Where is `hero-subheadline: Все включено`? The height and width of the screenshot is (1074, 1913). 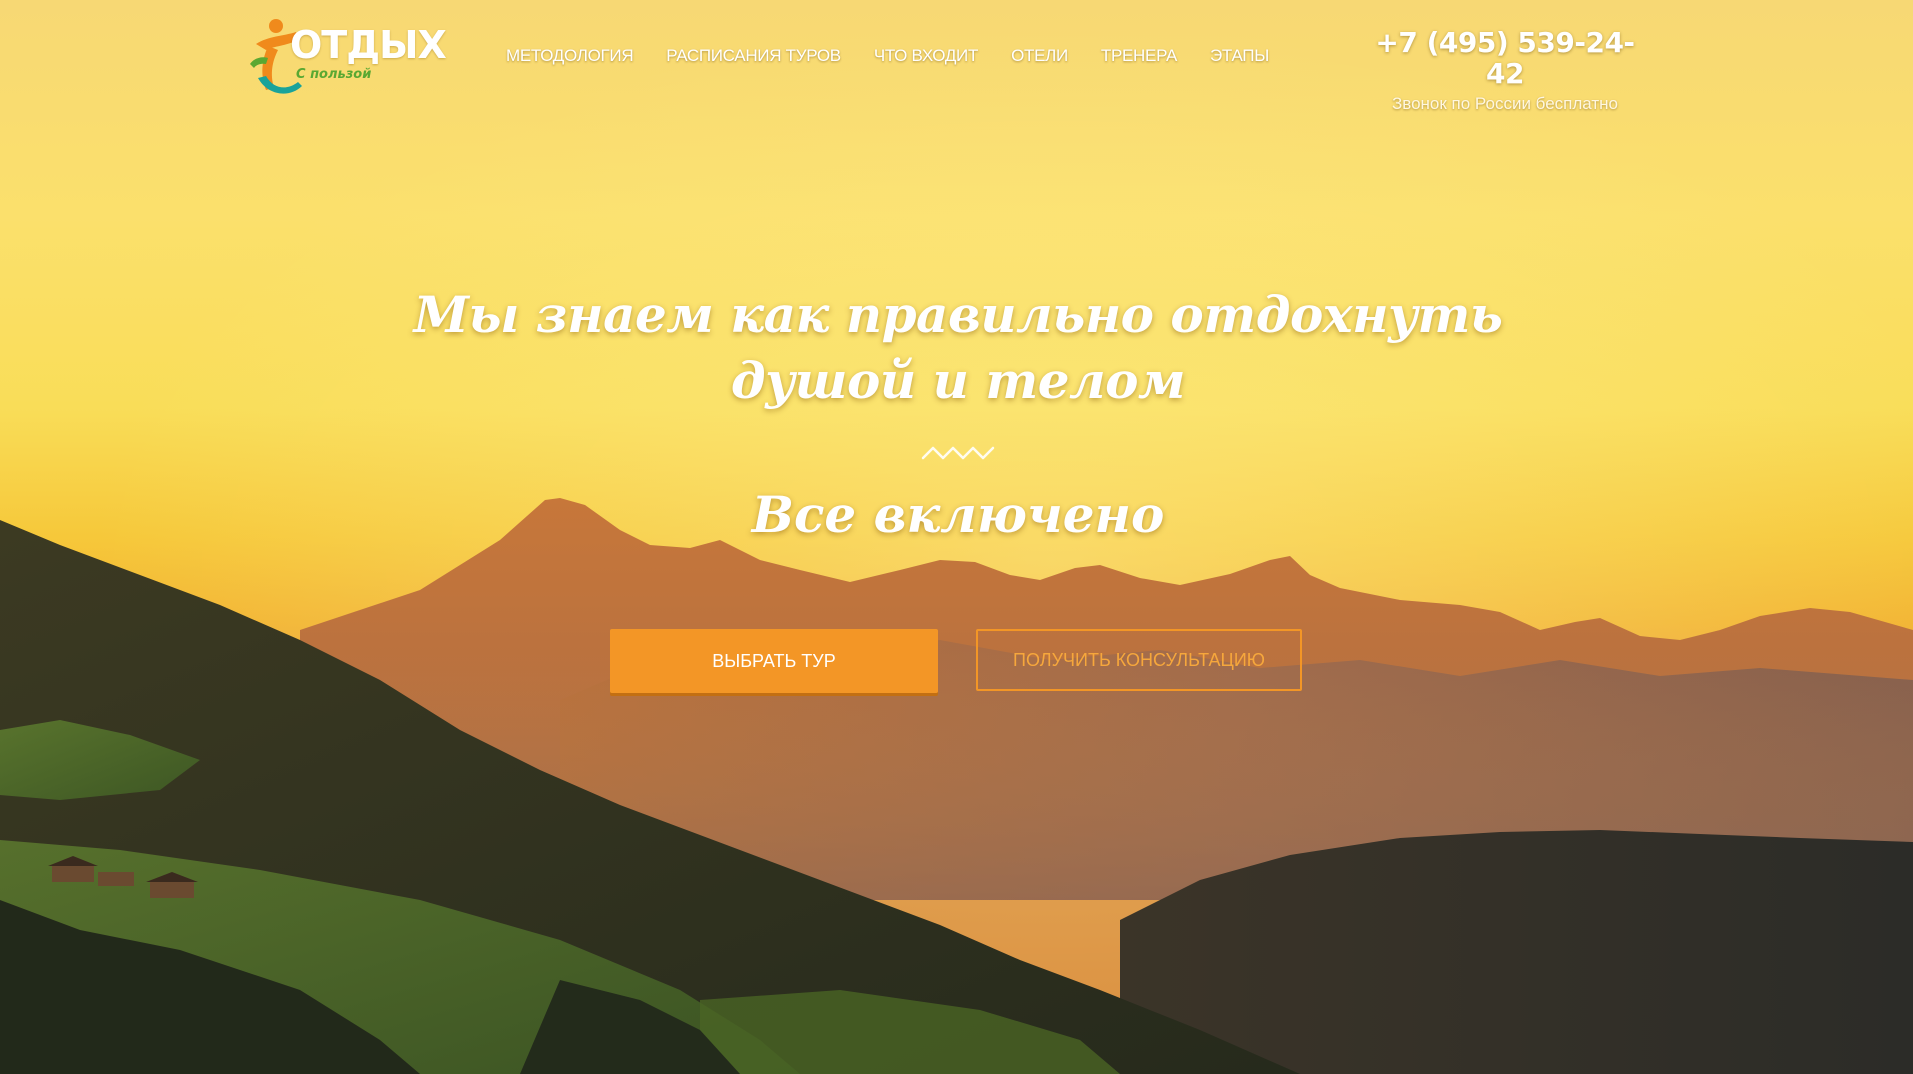 hero-subheadline: Все включено is located at coordinates (958, 514).